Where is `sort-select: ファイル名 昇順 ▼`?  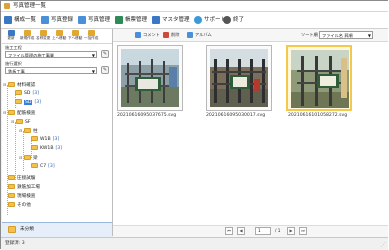 sort-select: ファイル名 昇順 ▼ is located at coordinates (346, 35).